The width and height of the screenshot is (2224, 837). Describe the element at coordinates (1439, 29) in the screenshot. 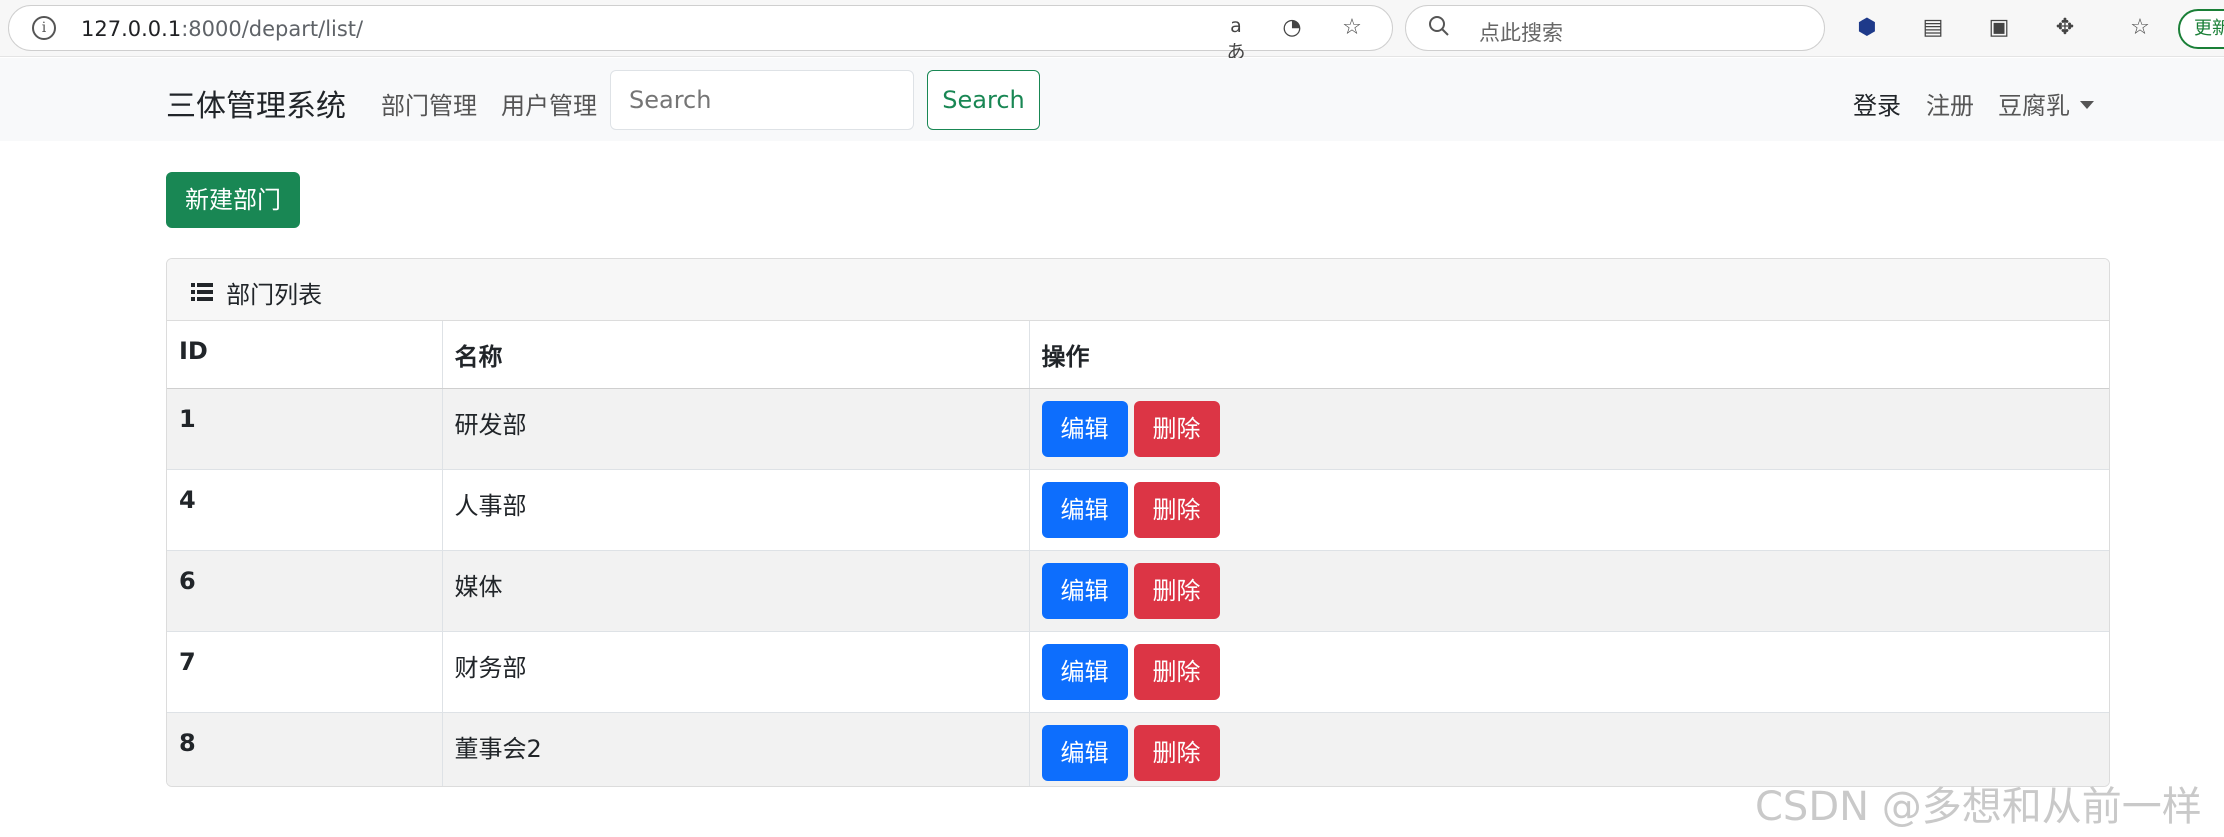

I see `search-icon` at that location.